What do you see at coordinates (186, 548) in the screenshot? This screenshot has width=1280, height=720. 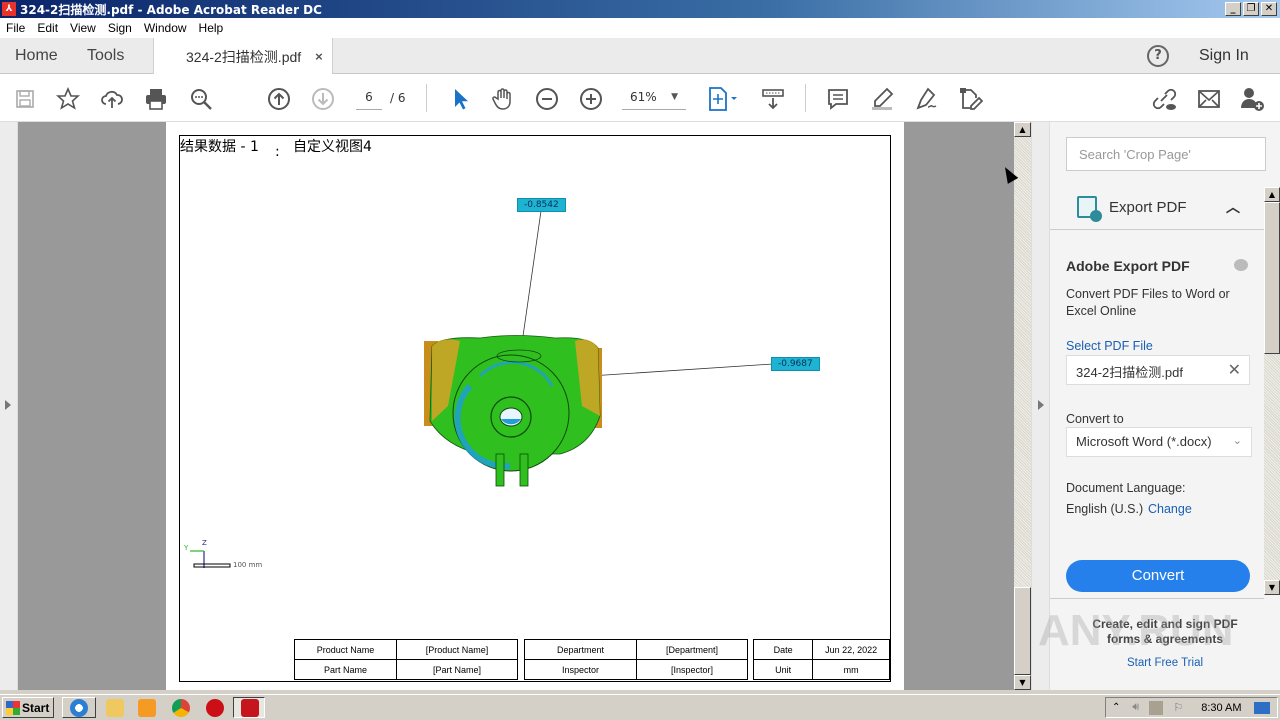 I see `y-axis-label: Y` at bounding box center [186, 548].